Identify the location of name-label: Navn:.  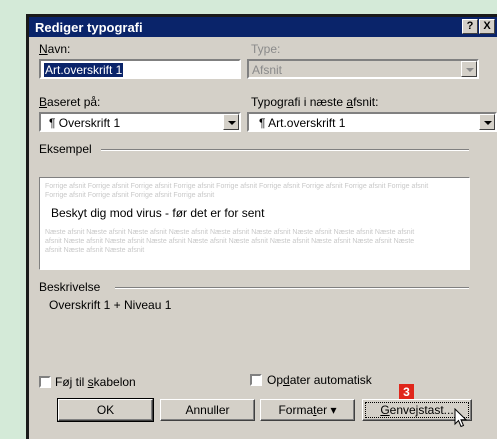
(55, 49).